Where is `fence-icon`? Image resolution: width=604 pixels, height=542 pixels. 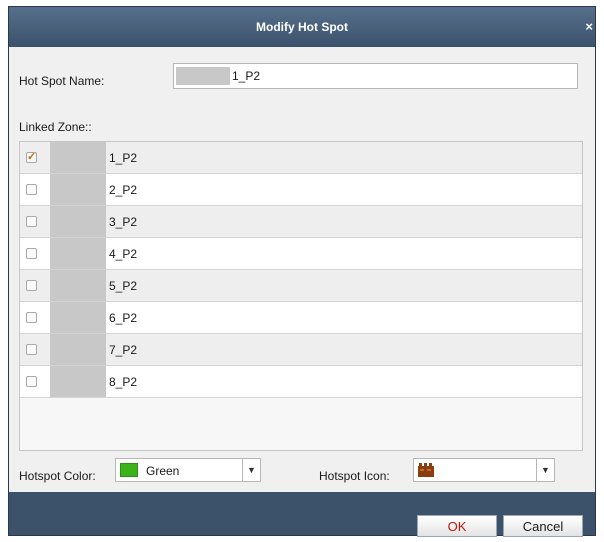
fence-icon is located at coordinates (426, 470).